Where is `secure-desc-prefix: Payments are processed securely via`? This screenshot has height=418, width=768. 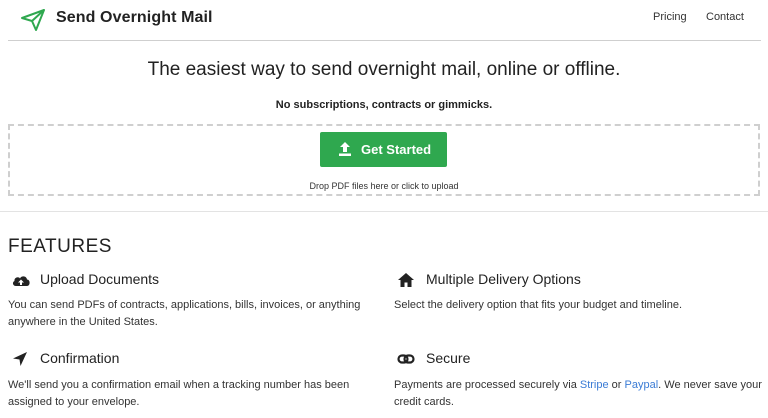
secure-desc-prefix: Payments are processed securely via is located at coordinates (487, 385).